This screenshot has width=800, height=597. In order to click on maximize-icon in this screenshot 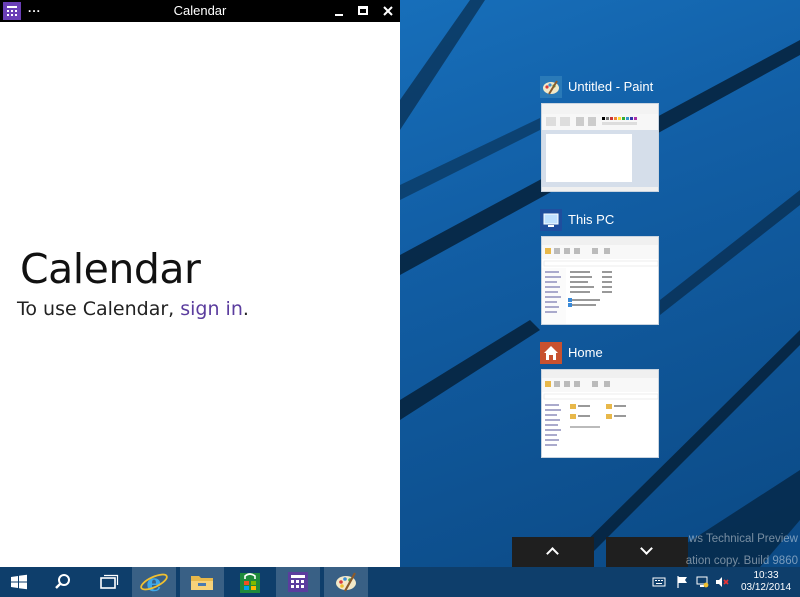, I will do `click(363, 10)`.